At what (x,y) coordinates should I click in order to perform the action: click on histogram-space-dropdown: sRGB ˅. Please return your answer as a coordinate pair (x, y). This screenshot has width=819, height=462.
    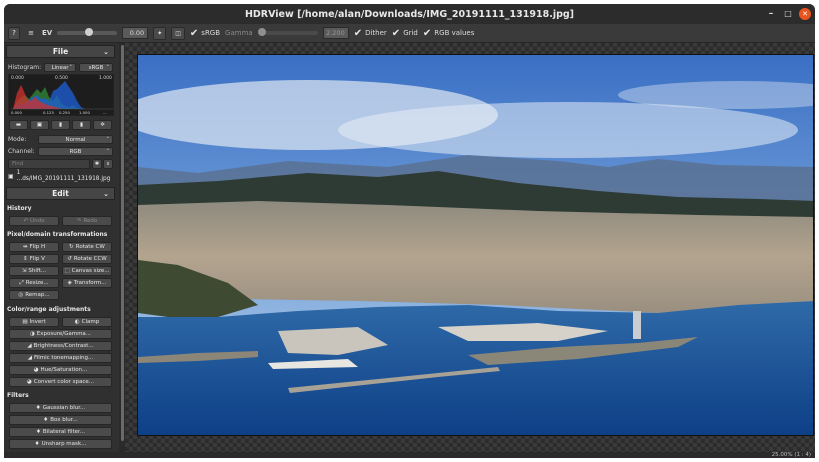
    Looking at the image, I should click on (96, 67).